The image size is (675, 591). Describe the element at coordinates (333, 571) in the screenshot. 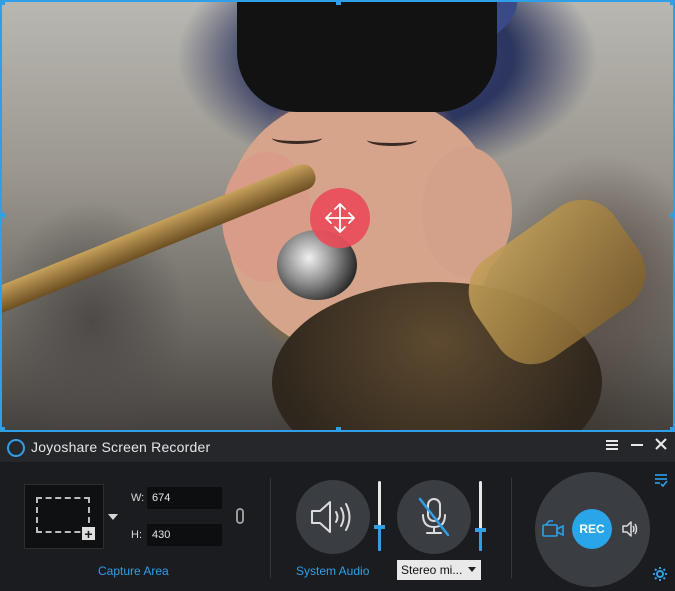

I see `system-audio-label: System Audio` at that location.